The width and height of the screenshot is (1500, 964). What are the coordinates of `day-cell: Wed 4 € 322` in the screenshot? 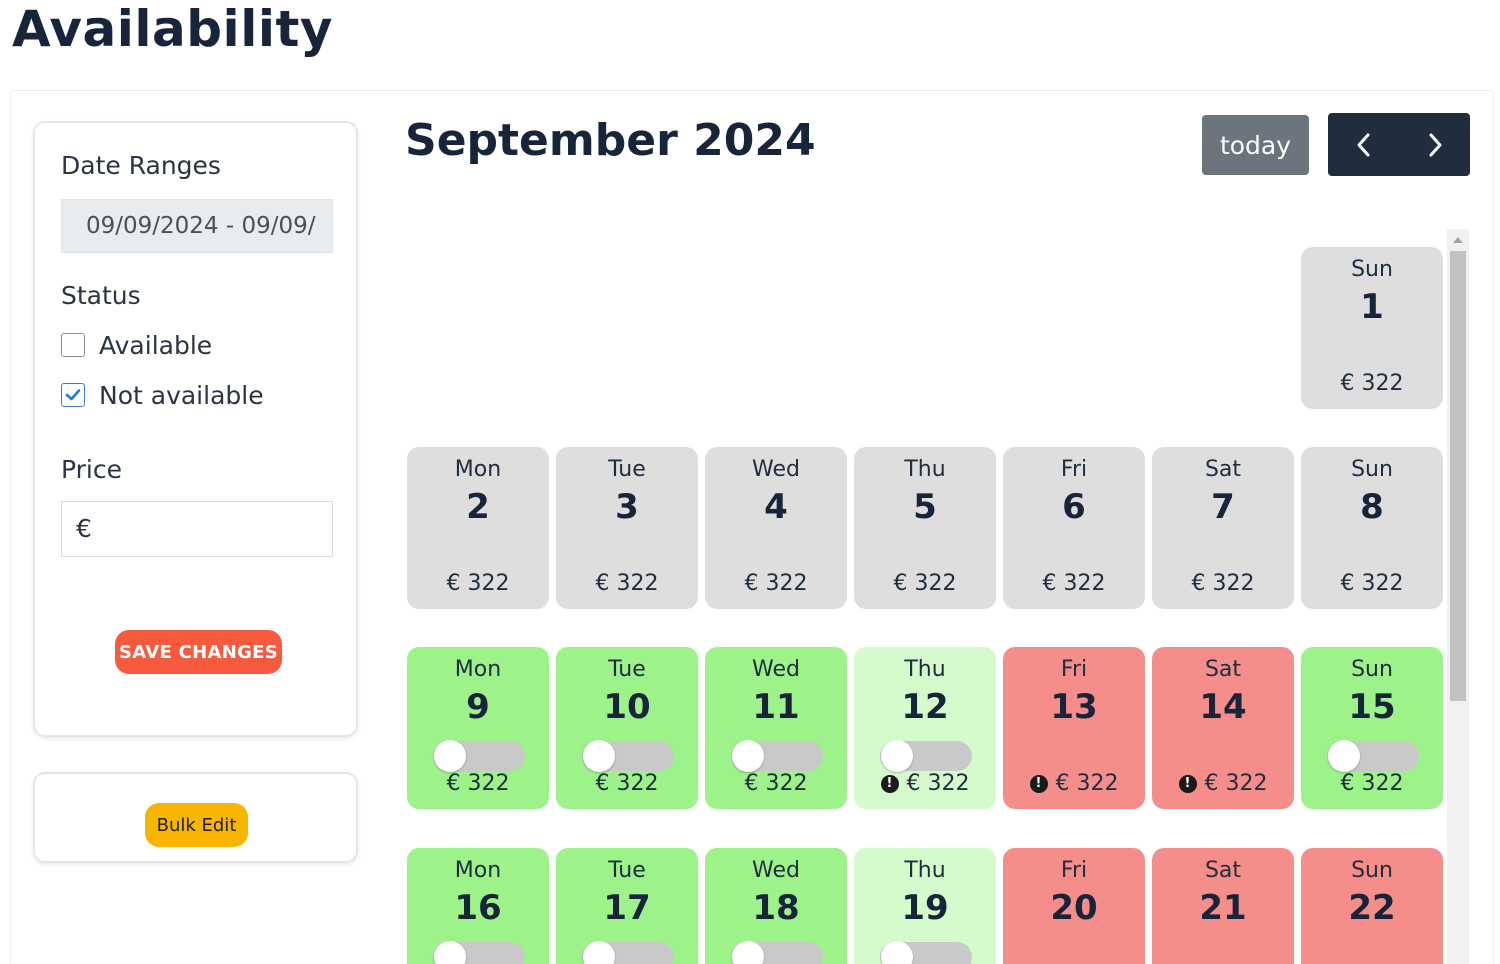 It's located at (776, 528).